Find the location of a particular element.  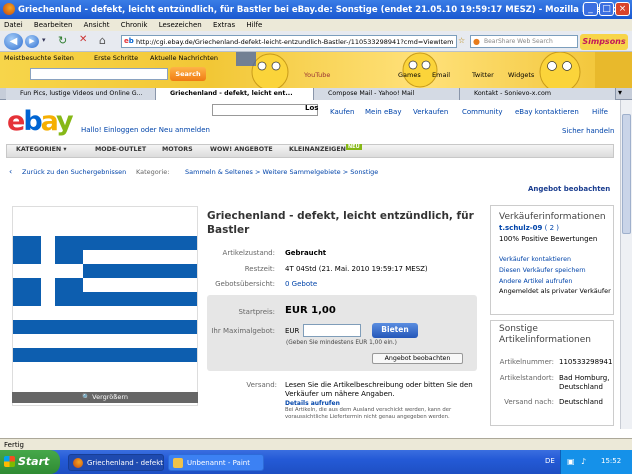

category-wow-angebote: WOW! ANGEBOTE is located at coordinates (241, 149).